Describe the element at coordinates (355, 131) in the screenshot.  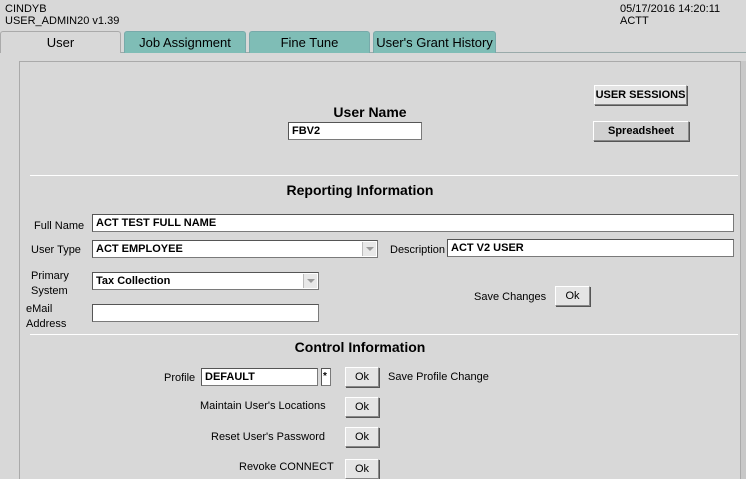
I see `username-input: FBV2` at that location.